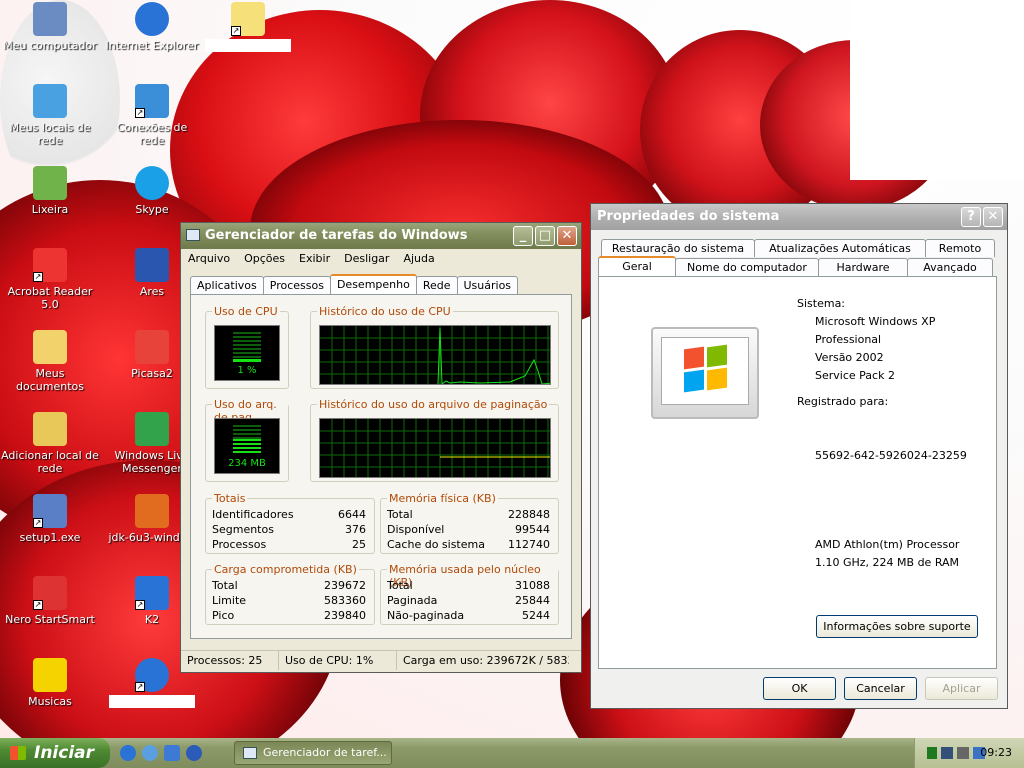 This screenshot has height=768, width=1024. What do you see at coordinates (152, 291) in the screenshot?
I see `desktop-icon-label: Ares` at bounding box center [152, 291].